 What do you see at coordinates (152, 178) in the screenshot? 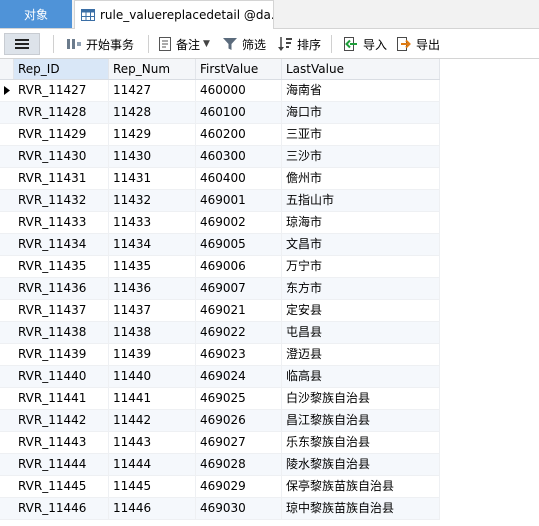
I see `cell-rep-num: 11431` at bounding box center [152, 178].